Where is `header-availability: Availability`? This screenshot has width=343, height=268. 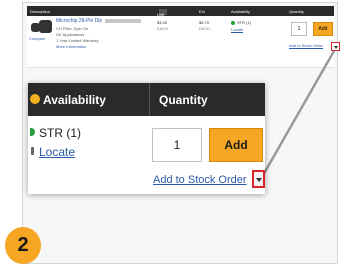 header-availability: Availability is located at coordinates (240, 11).